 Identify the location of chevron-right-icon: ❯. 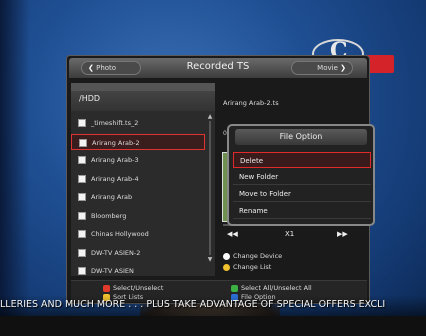
(343, 68).